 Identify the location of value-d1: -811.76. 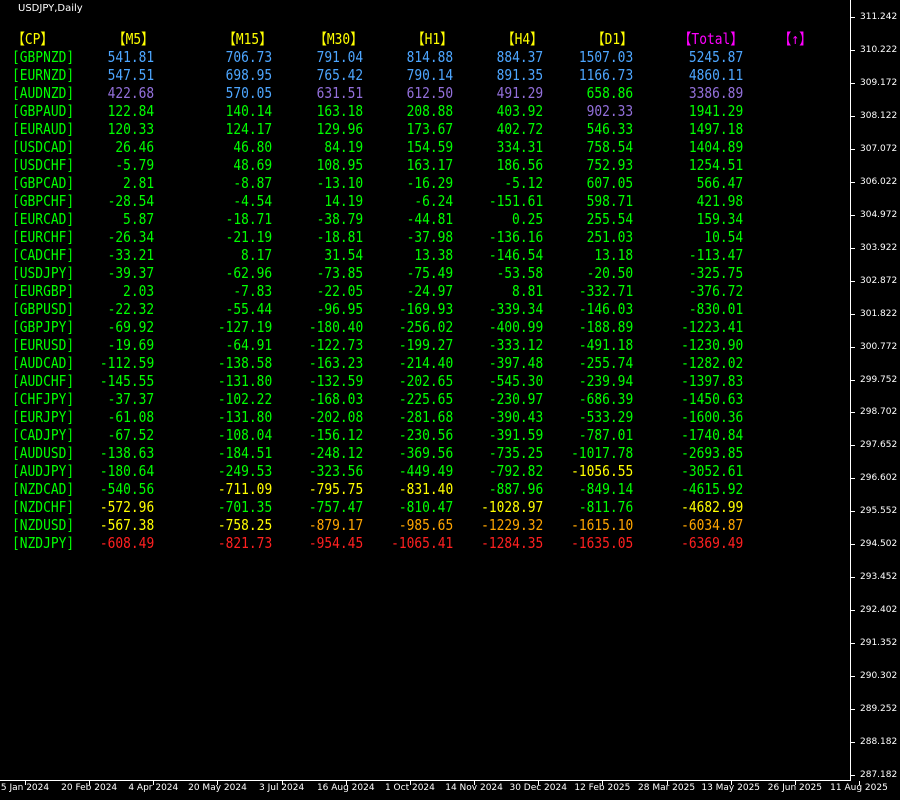
(605, 507).